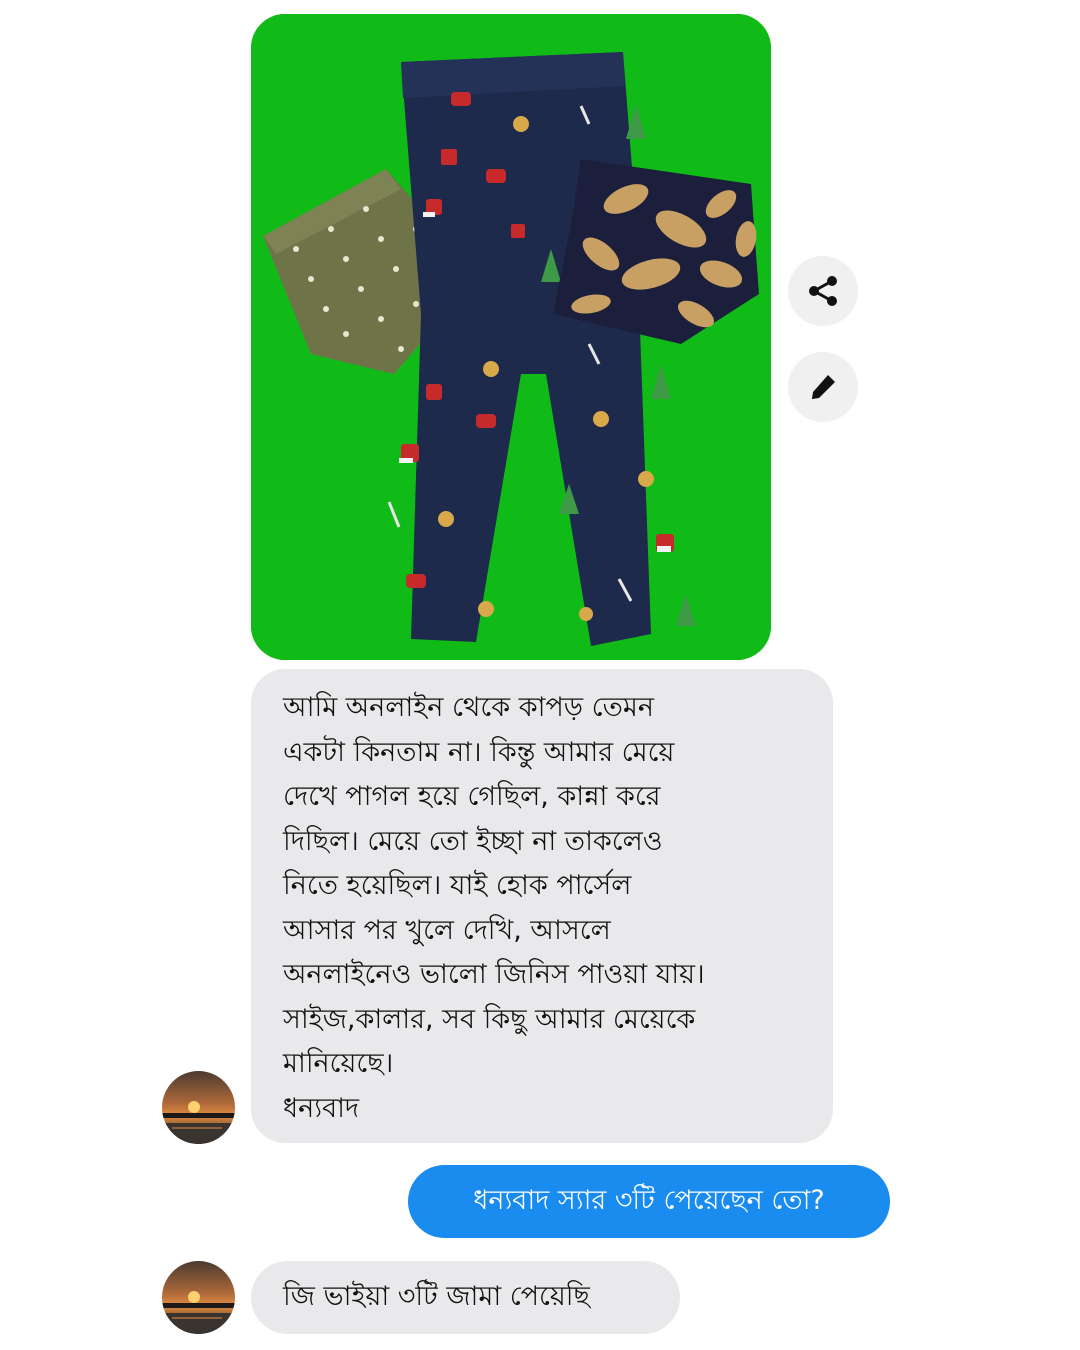 The image size is (1080, 1350). Describe the element at coordinates (479, 752) in the screenshot. I see `message-line: একটা কিনতাম না। কিন্তু আমার মেয়ে` at that location.